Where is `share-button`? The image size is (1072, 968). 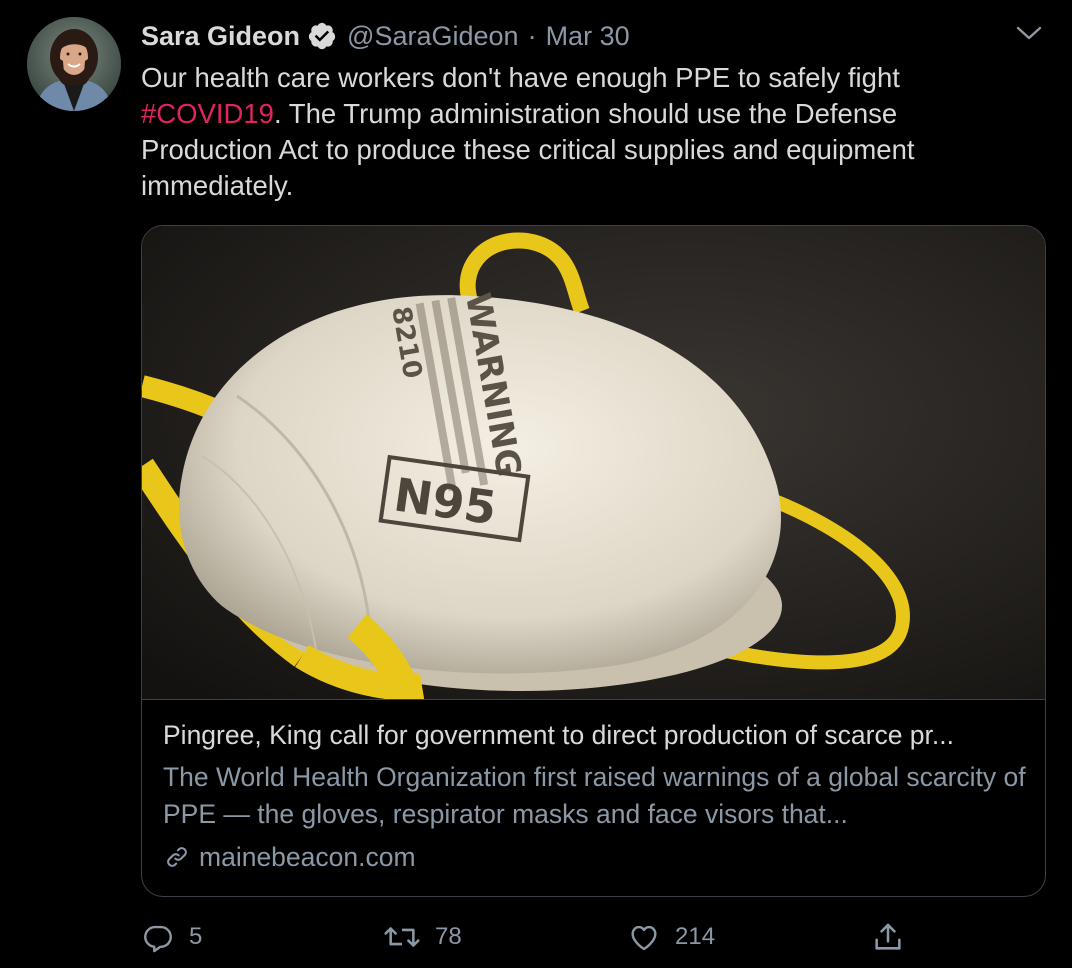 share-button is located at coordinates (888, 937).